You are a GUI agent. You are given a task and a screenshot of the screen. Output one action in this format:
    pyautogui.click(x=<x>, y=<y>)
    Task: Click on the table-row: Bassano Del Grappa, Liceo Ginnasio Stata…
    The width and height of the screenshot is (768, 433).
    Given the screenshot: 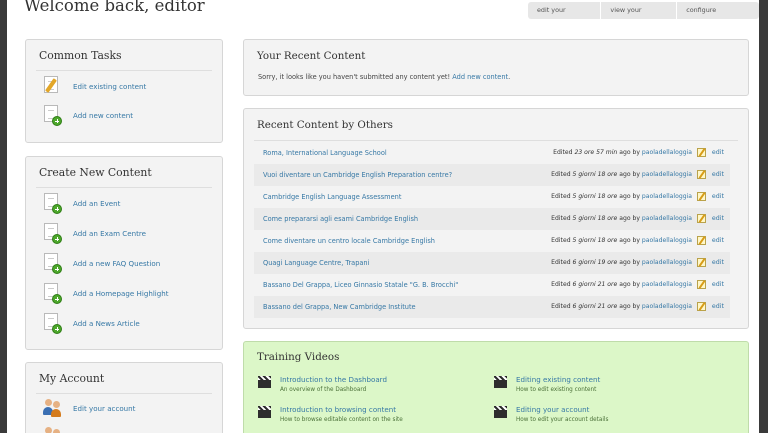 What is the action you would take?
    pyautogui.click(x=492, y=285)
    